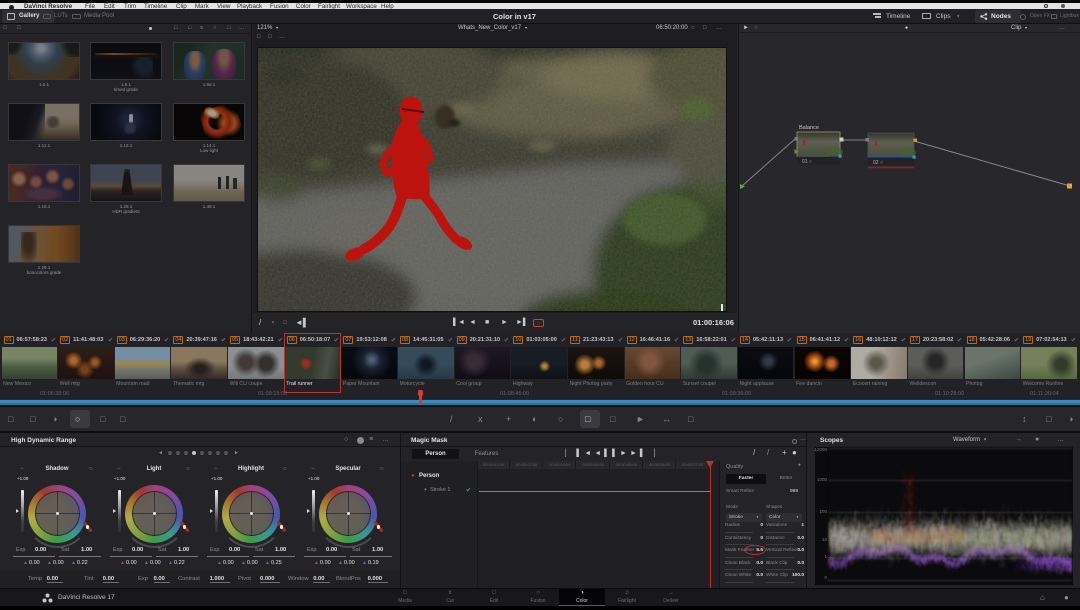  I want to click on svg-text: Balance, so click(809, 128).